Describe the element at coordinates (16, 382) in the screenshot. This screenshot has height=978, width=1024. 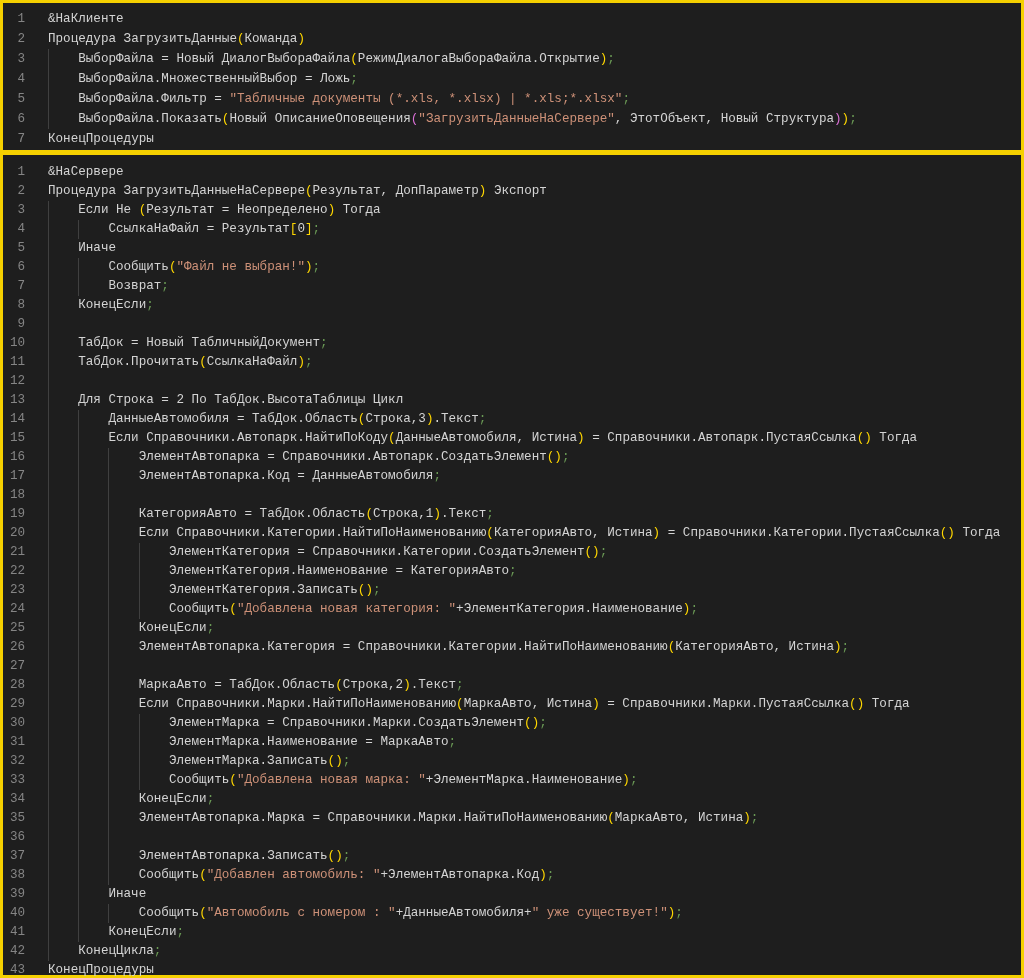
I see `line-number: 12` at that location.